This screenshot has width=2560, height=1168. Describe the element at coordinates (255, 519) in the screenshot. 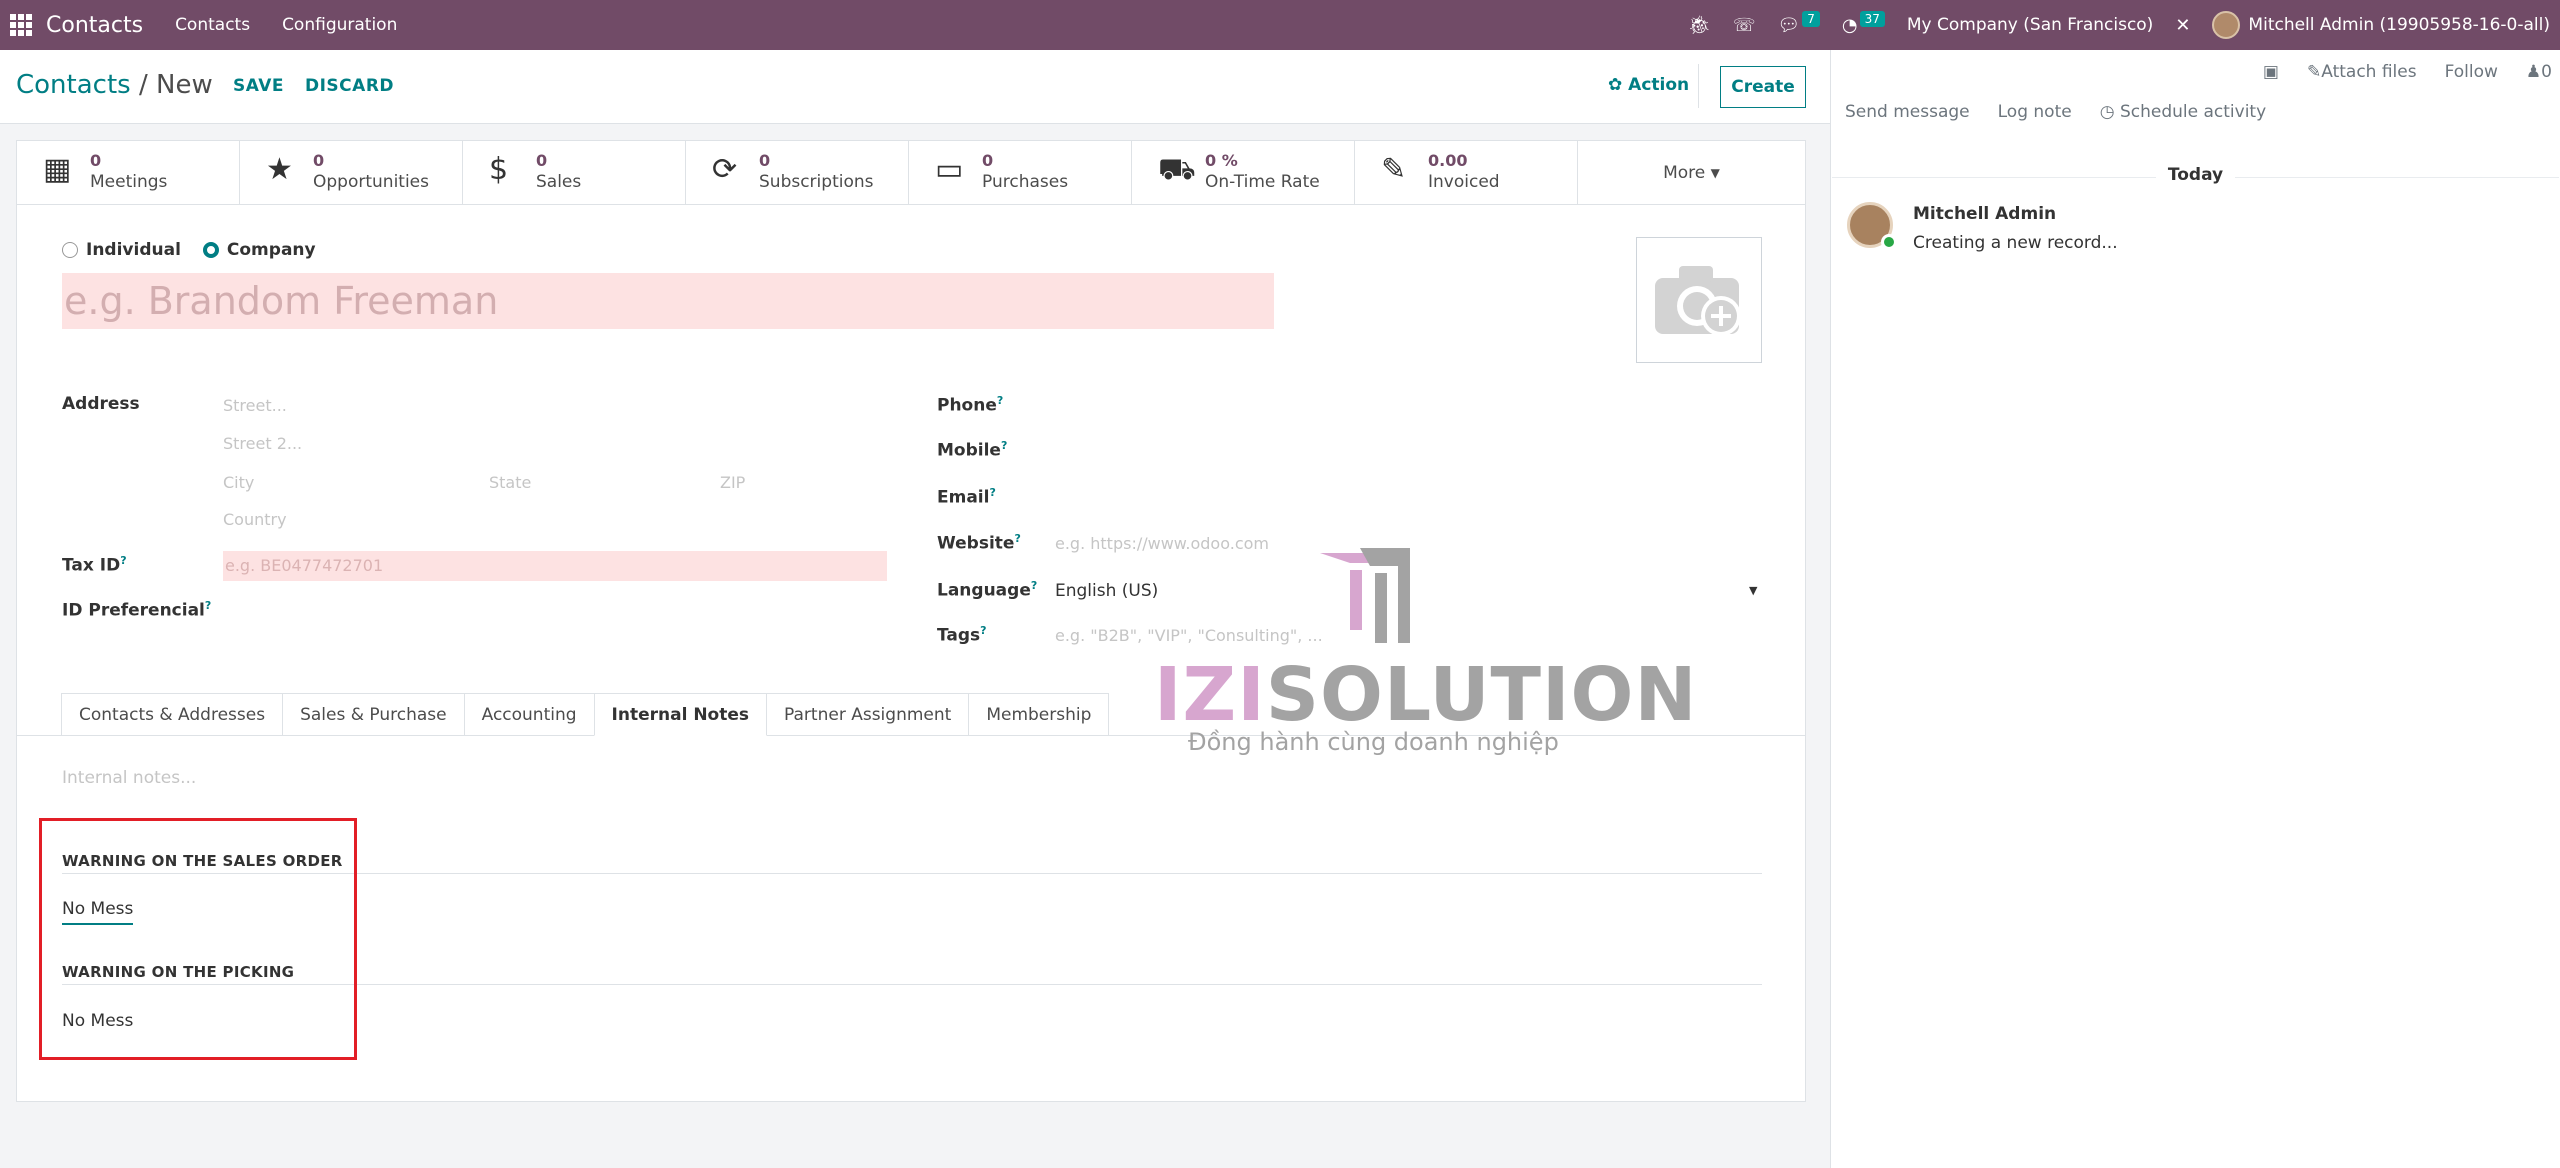

I see `country-select: Country` at that location.